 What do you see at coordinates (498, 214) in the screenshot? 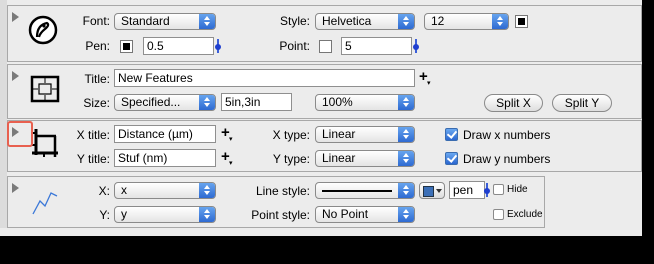
I see `exclude-checkbox` at bounding box center [498, 214].